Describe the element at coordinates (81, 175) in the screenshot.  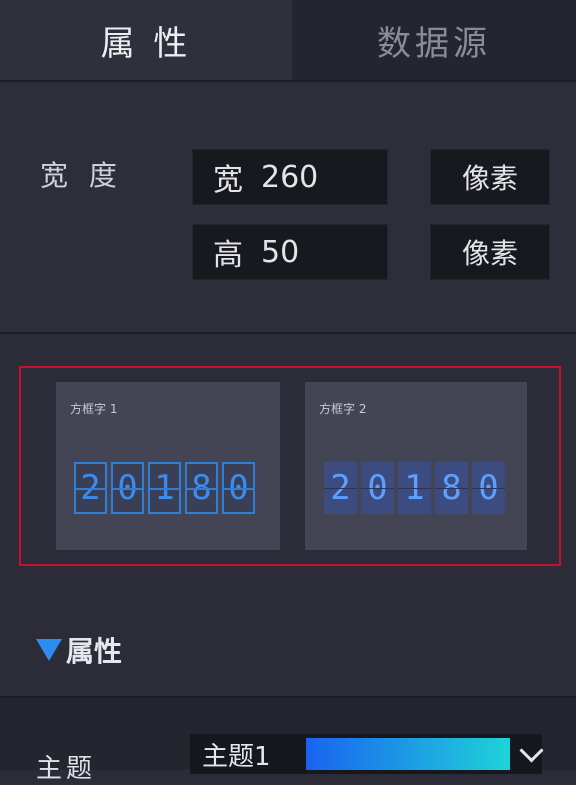
I see `size-label: 宽 度` at that location.